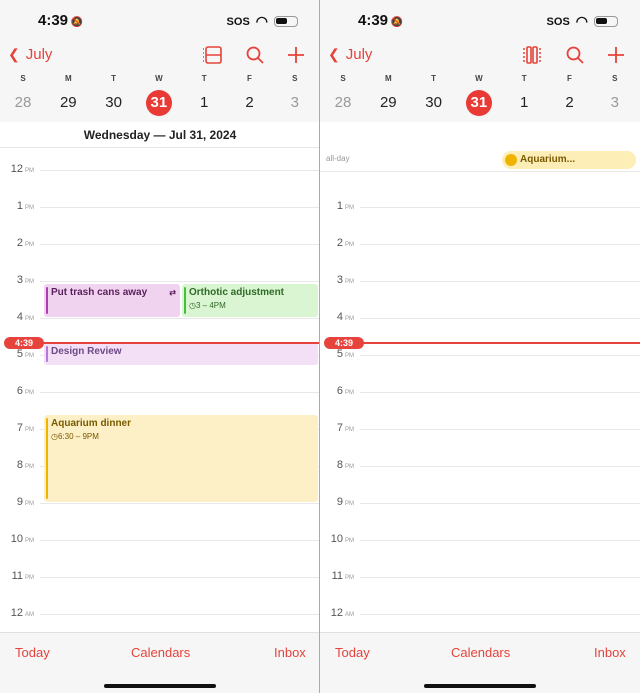 This screenshot has height=693, width=640. What do you see at coordinates (181, 354) in the screenshot?
I see `calendar-event: Design Review` at bounding box center [181, 354].